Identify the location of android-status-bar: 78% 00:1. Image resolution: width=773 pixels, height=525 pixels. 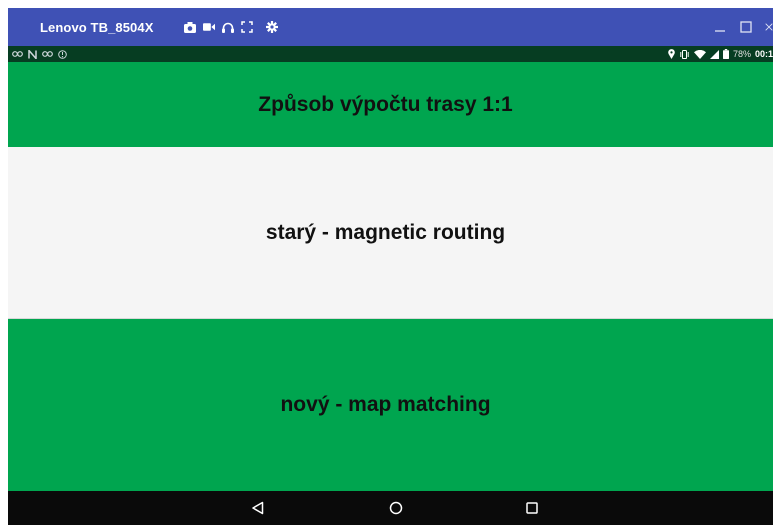
(390, 54).